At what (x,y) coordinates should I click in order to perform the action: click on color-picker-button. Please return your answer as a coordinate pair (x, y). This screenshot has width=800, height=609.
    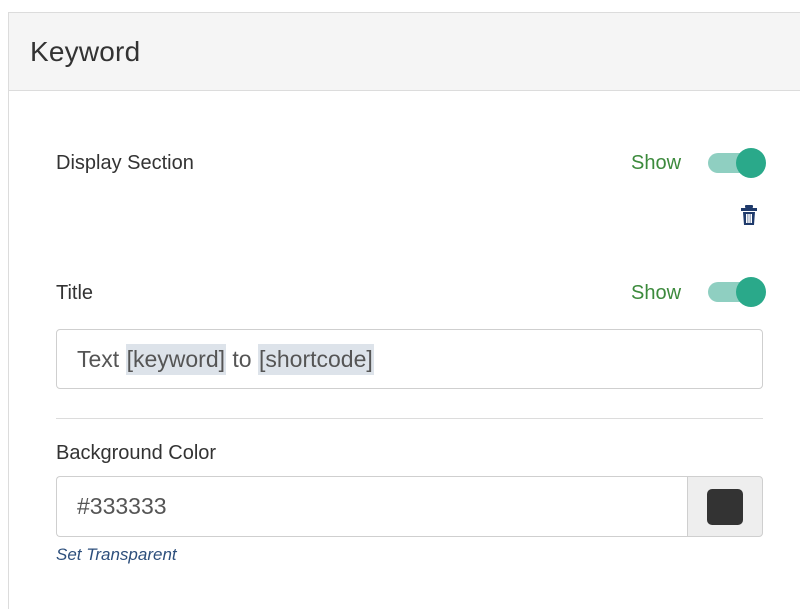
    Looking at the image, I should click on (725, 506).